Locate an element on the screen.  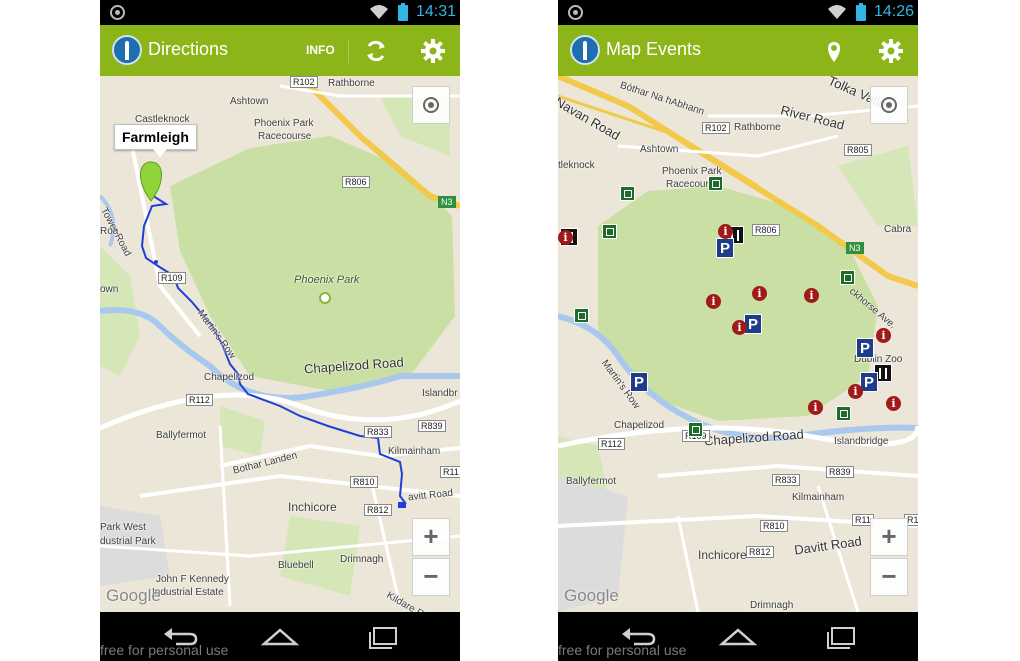
map-label: own is located at coordinates (109, 289).